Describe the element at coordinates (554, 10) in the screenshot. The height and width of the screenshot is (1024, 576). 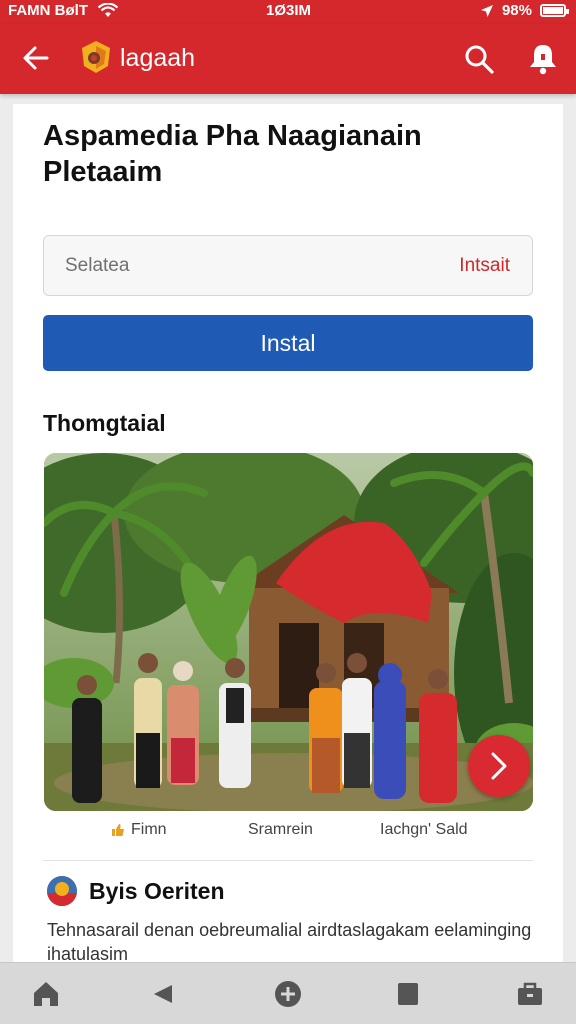
I see `battery-icon` at that location.